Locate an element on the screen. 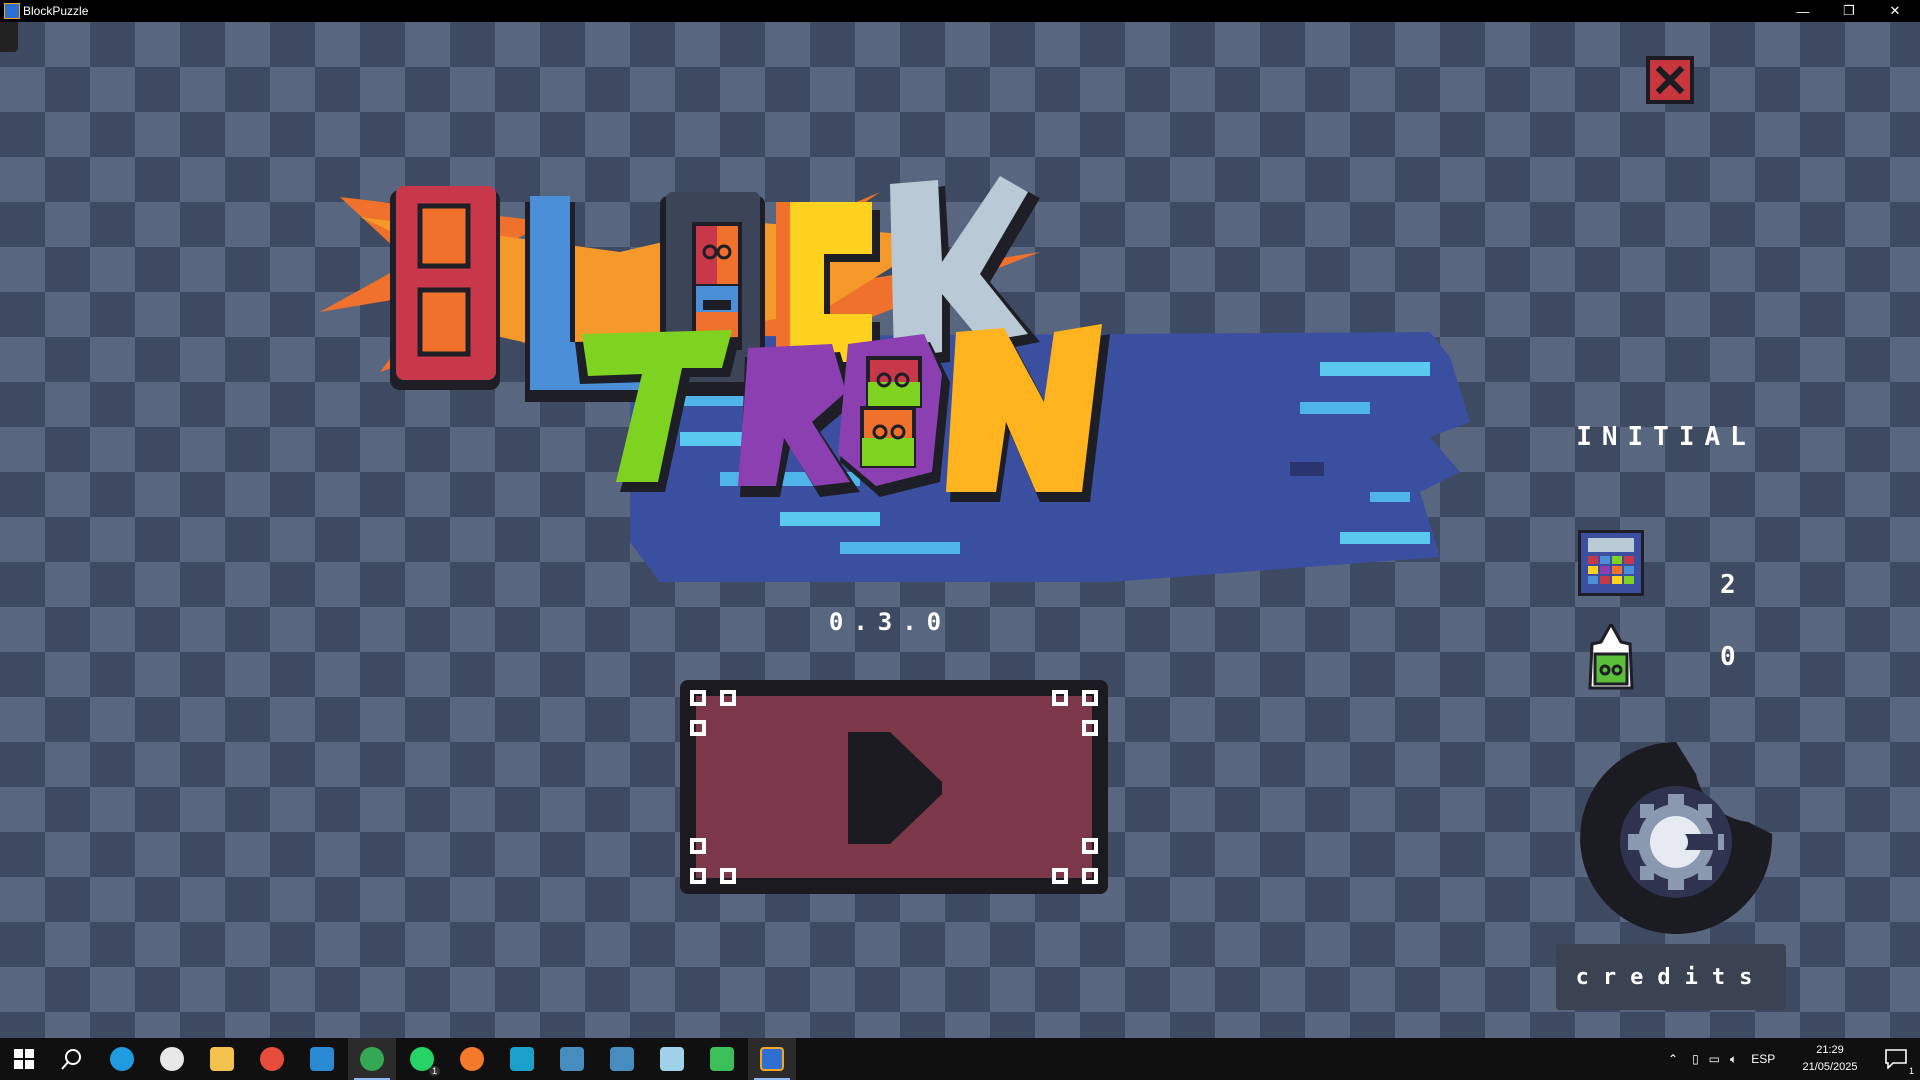 The image size is (1920, 1080). notification-count: 1 is located at coordinates (1911, 1071).